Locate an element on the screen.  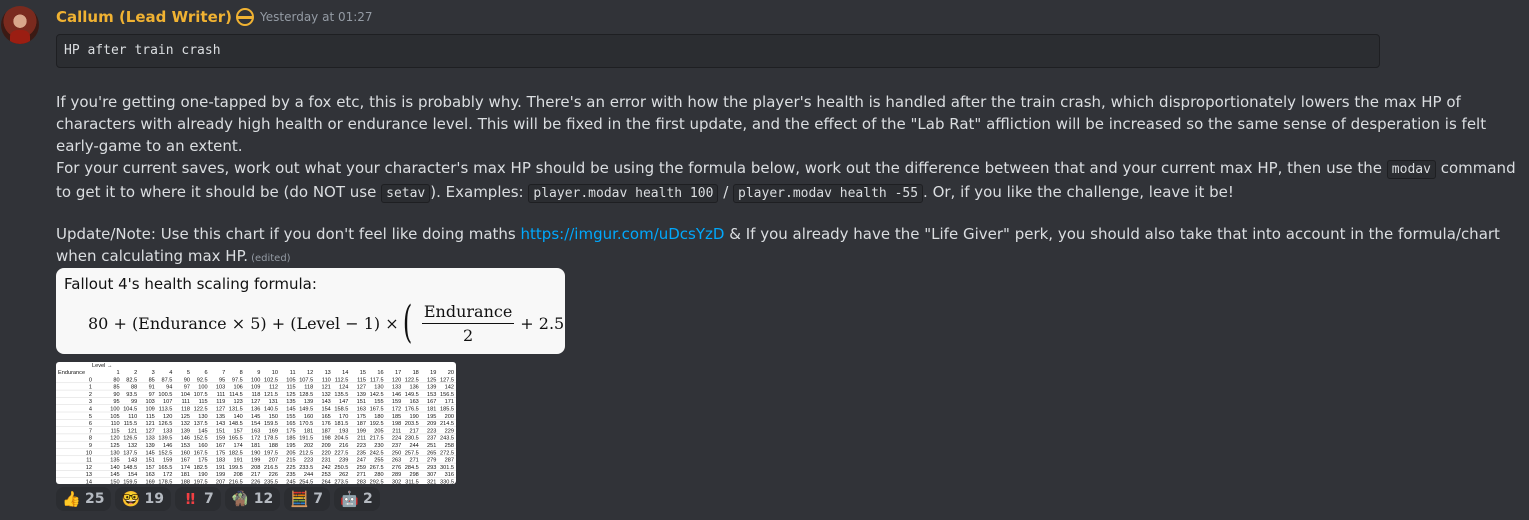
level-label: 2 is located at coordinates (135, 373).